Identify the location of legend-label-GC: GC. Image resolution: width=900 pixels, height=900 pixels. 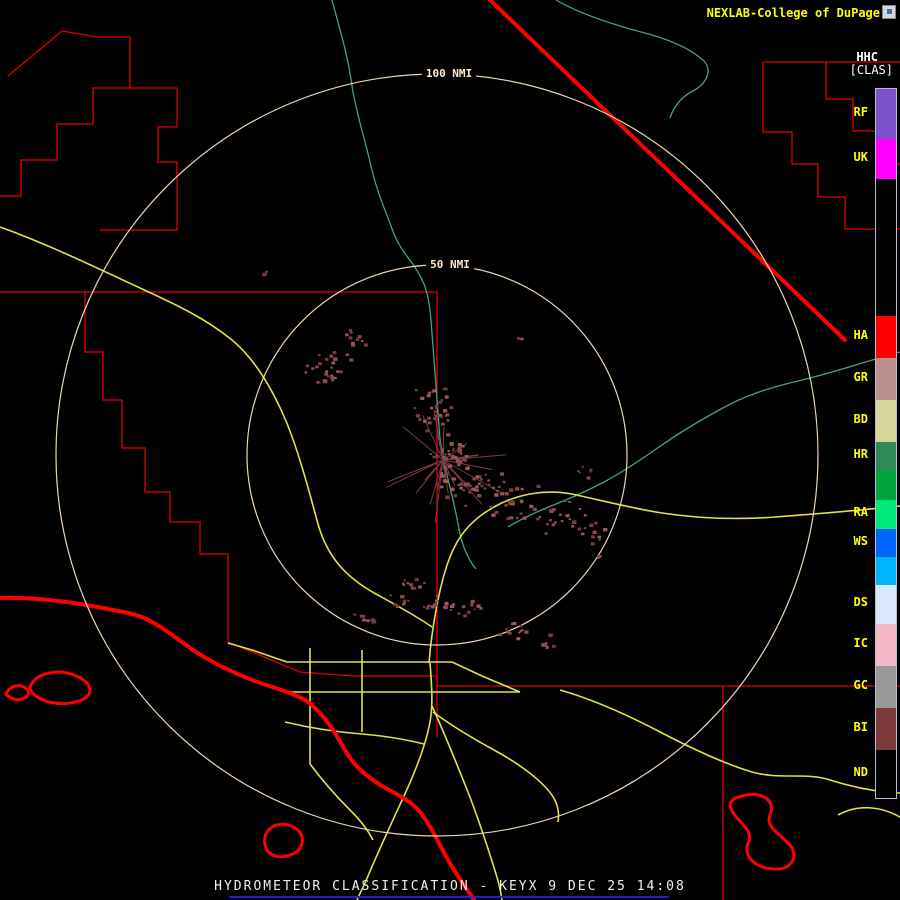
(860, 685).